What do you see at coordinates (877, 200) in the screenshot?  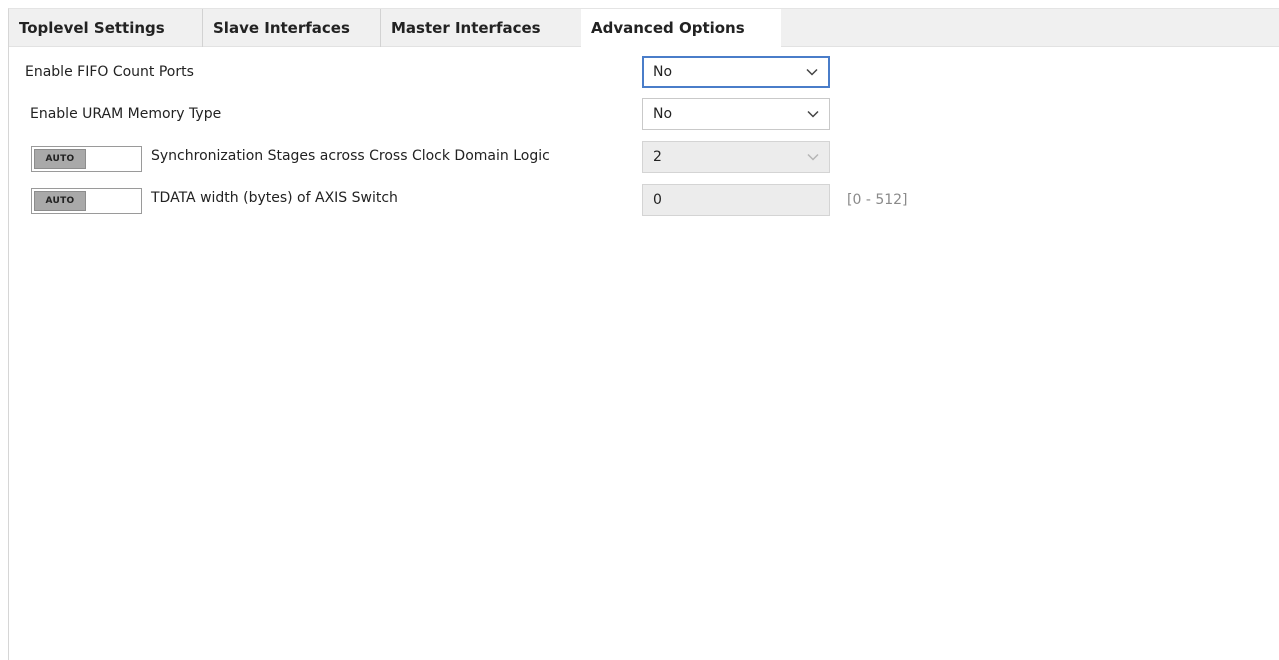 I see `tdata-width-range: [0 - 512]` at bounding box center [877, 200].